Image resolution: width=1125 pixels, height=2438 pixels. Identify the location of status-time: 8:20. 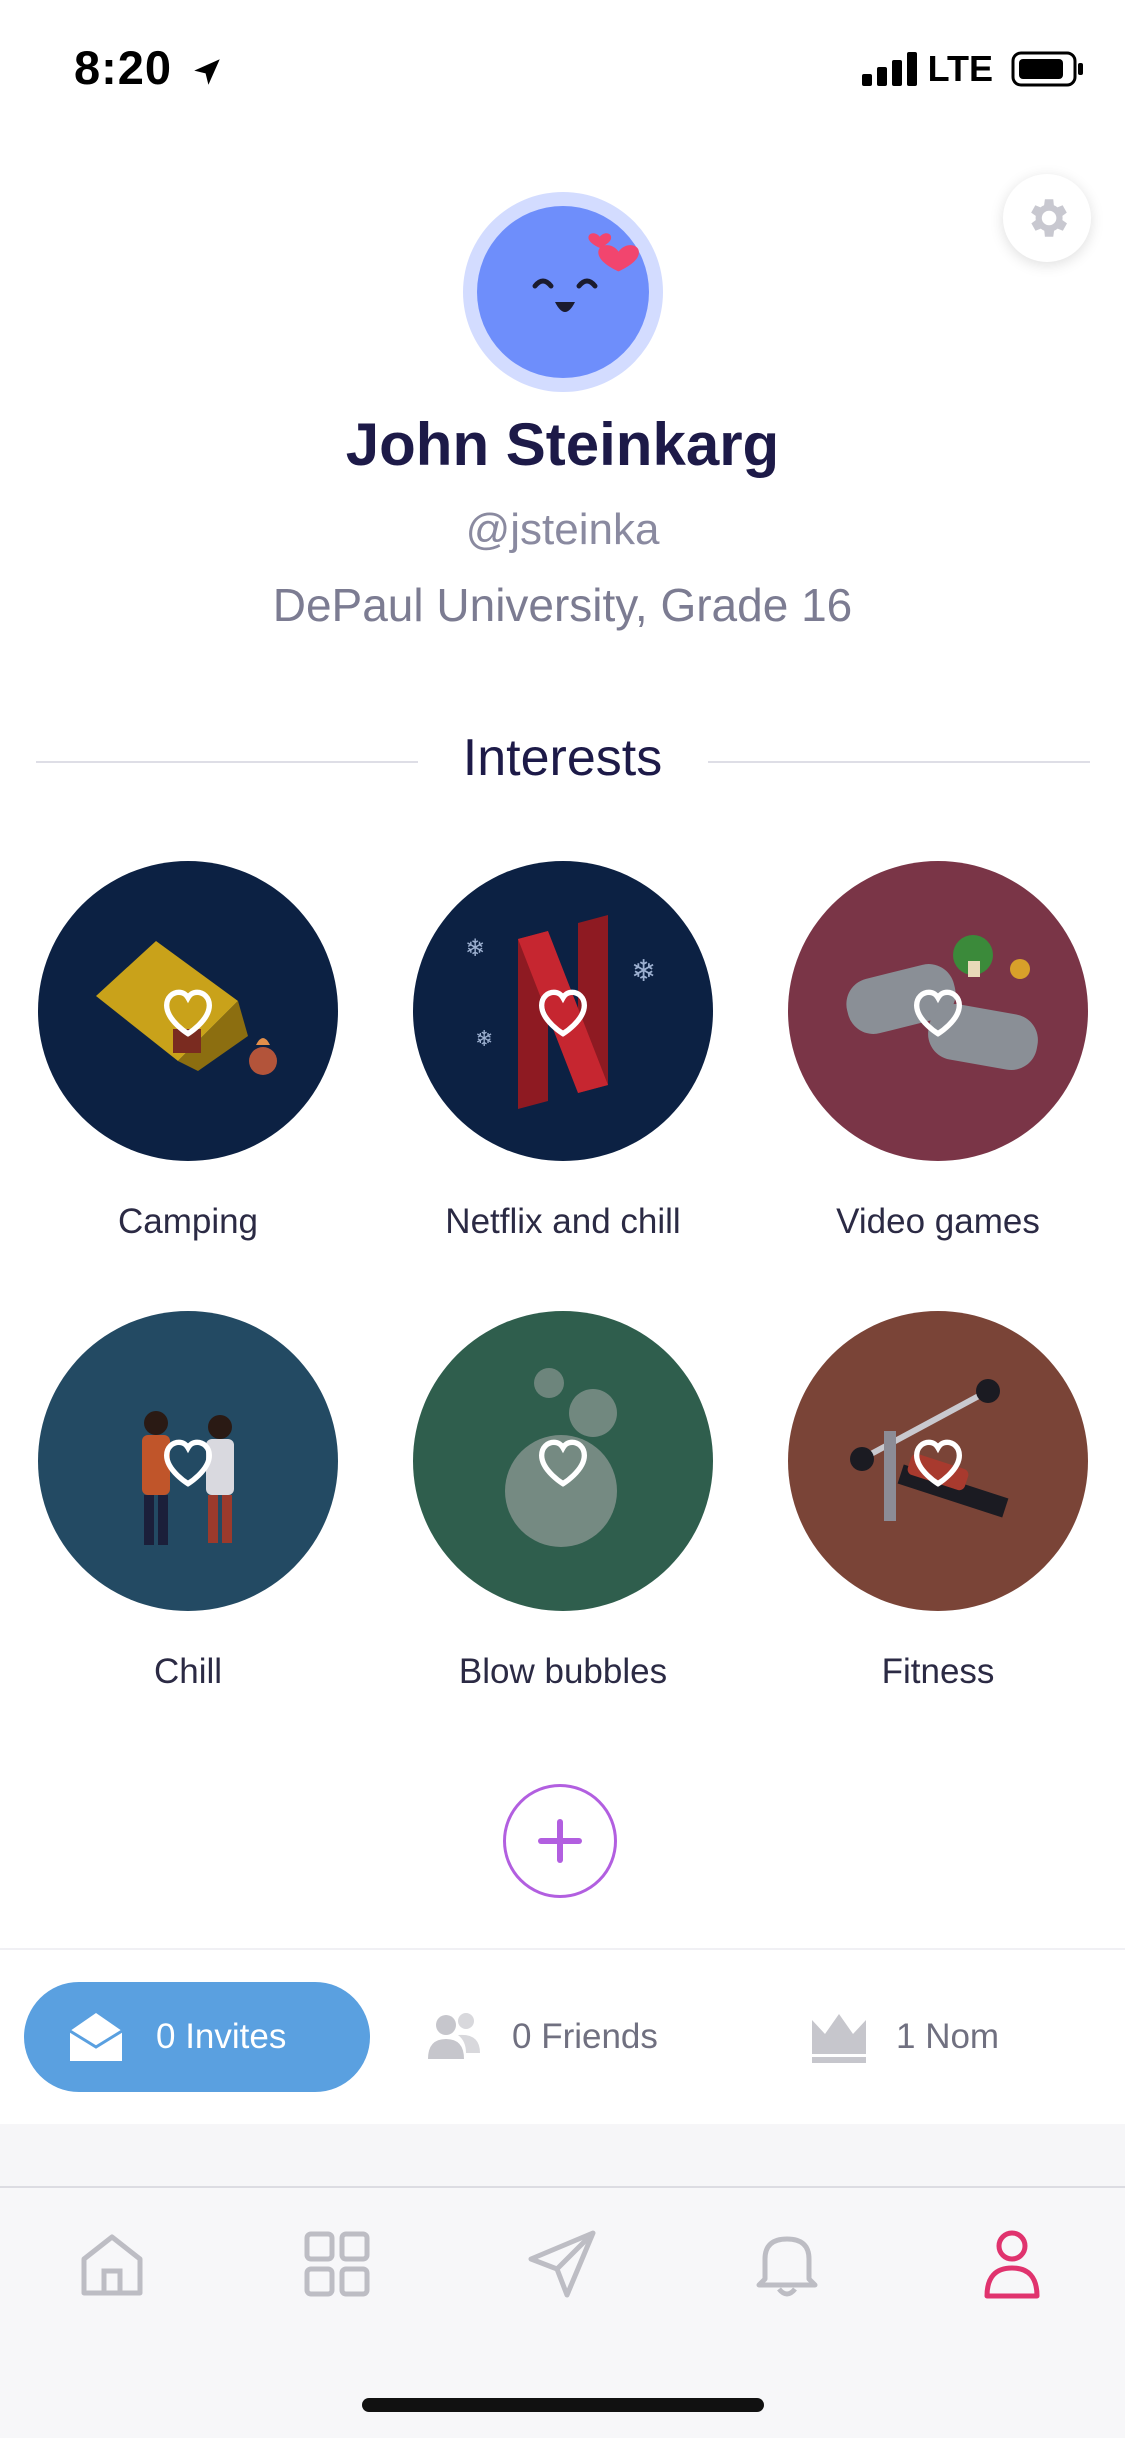
(149, 67).